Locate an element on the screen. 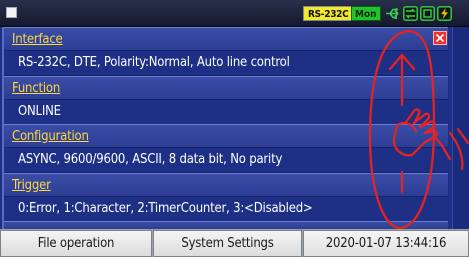 The width and height of the screenshot is (469, 257). mode-badge: Mon is located at coordinates (366, 13).